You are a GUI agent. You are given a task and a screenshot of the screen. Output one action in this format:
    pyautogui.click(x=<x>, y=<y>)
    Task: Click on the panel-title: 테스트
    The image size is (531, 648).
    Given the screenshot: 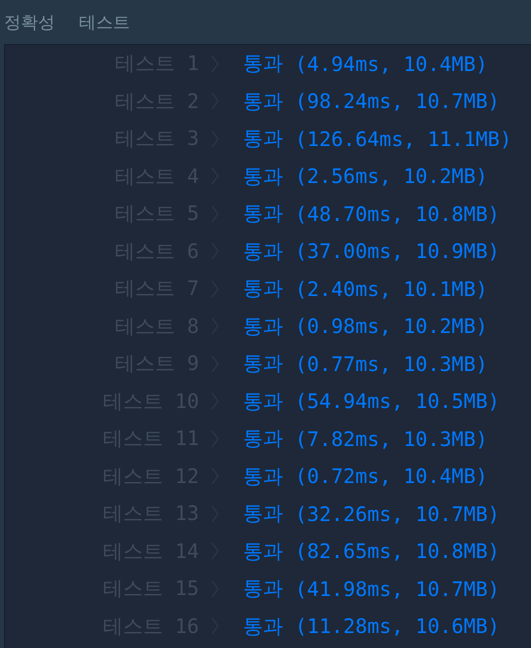 What is the action you would take?
    pyautogui.click(x=104, y=23)
    